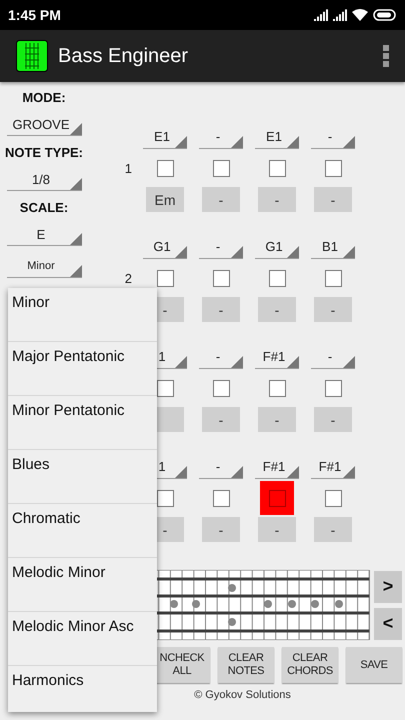 The image size is (405, 720). I want to click on action-button: NCHECK ALL, so click(182, 665).